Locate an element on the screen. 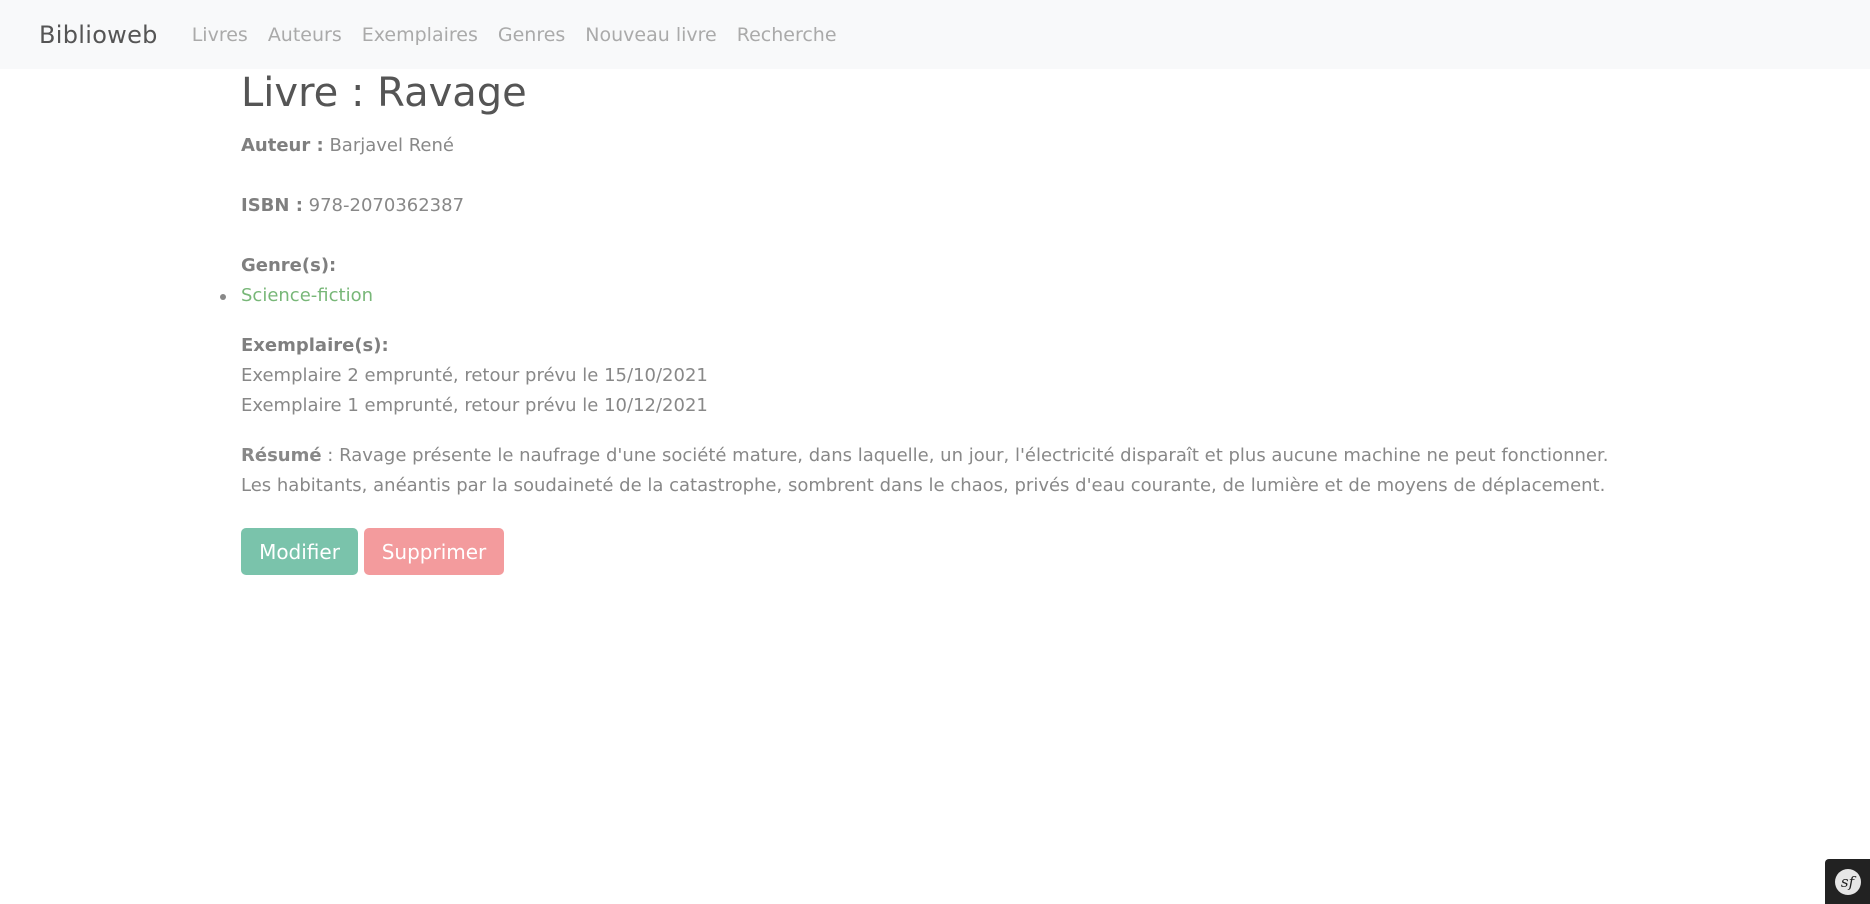 The height and width of the screenshot is (904, 1870). action-buttons: Modifier Supprimer is located at coordinates (941, 551).